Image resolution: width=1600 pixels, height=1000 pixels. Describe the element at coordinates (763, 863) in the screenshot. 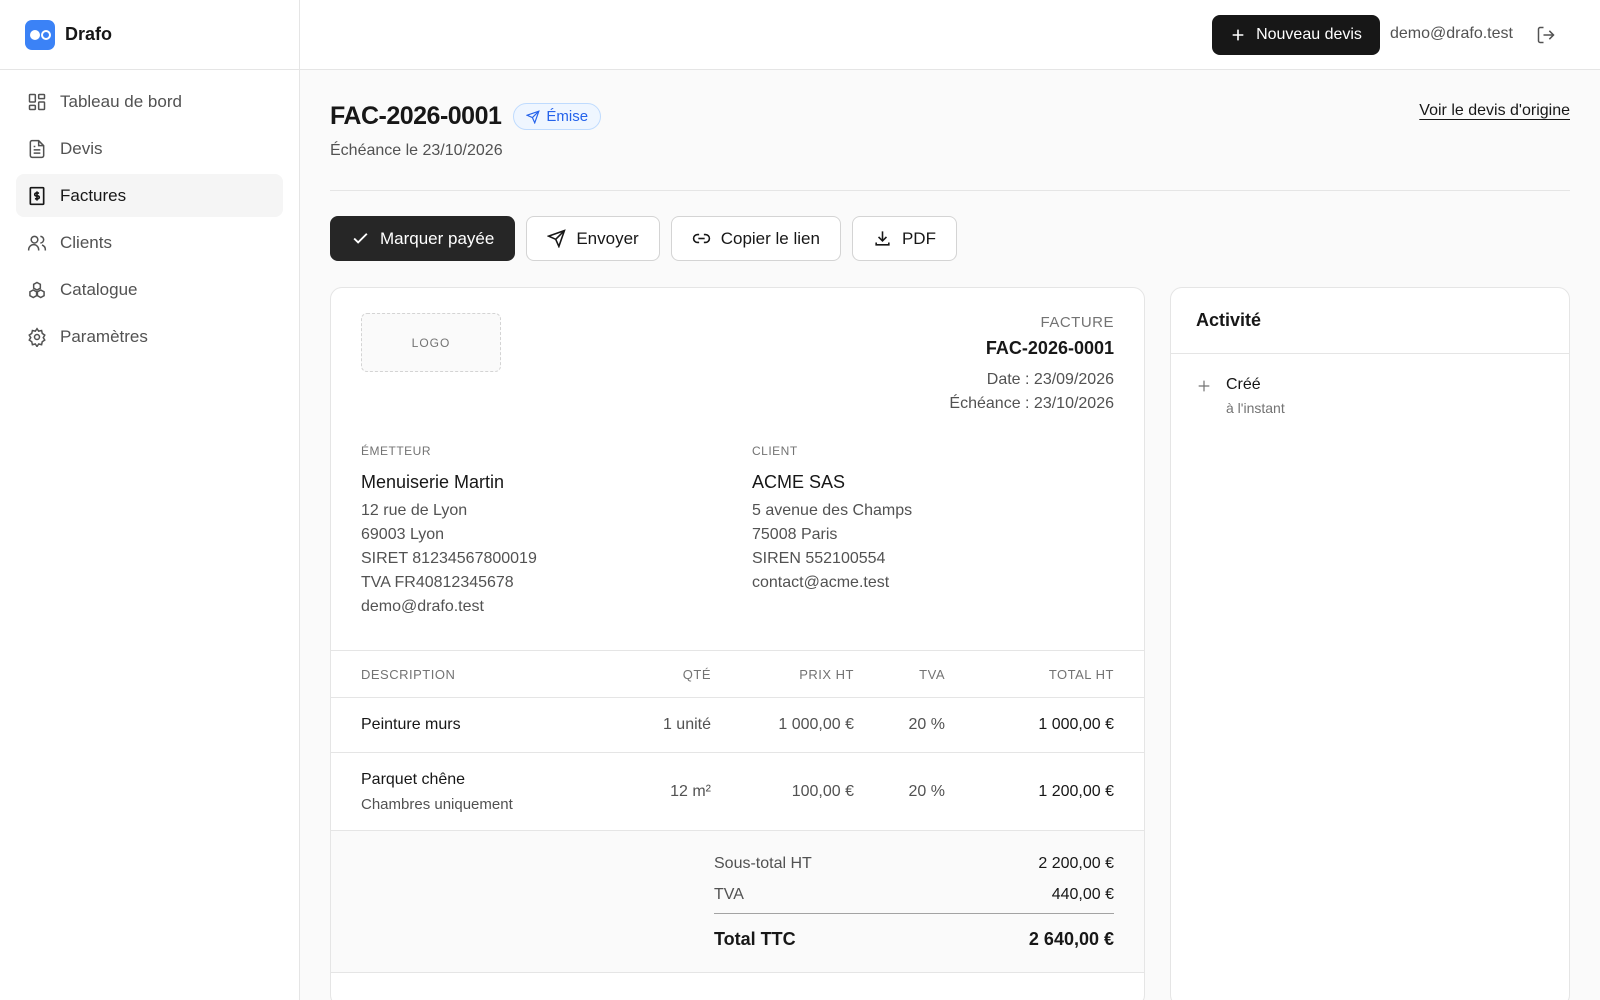

I see `subtotal-label: Sous-total HT` at that location.